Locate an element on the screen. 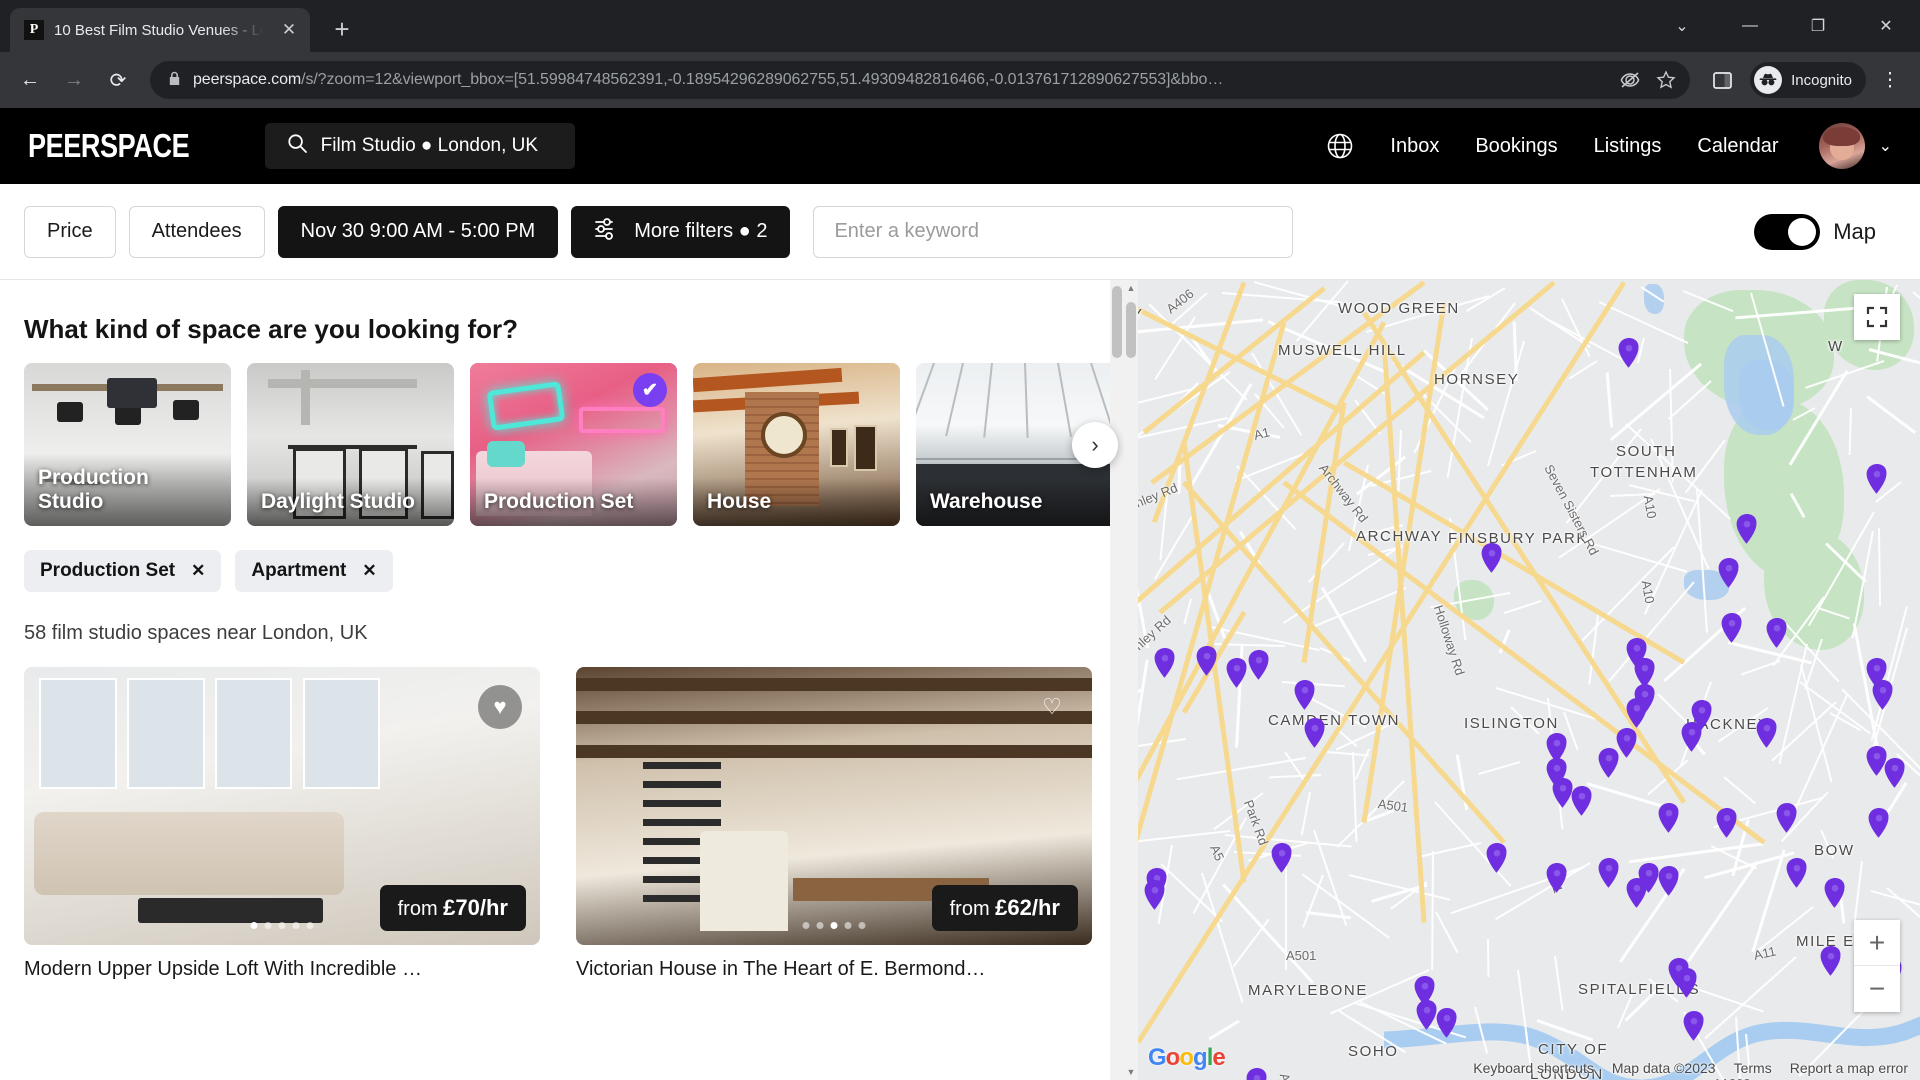  forward-icon: → is located at coordinates (74, 80).